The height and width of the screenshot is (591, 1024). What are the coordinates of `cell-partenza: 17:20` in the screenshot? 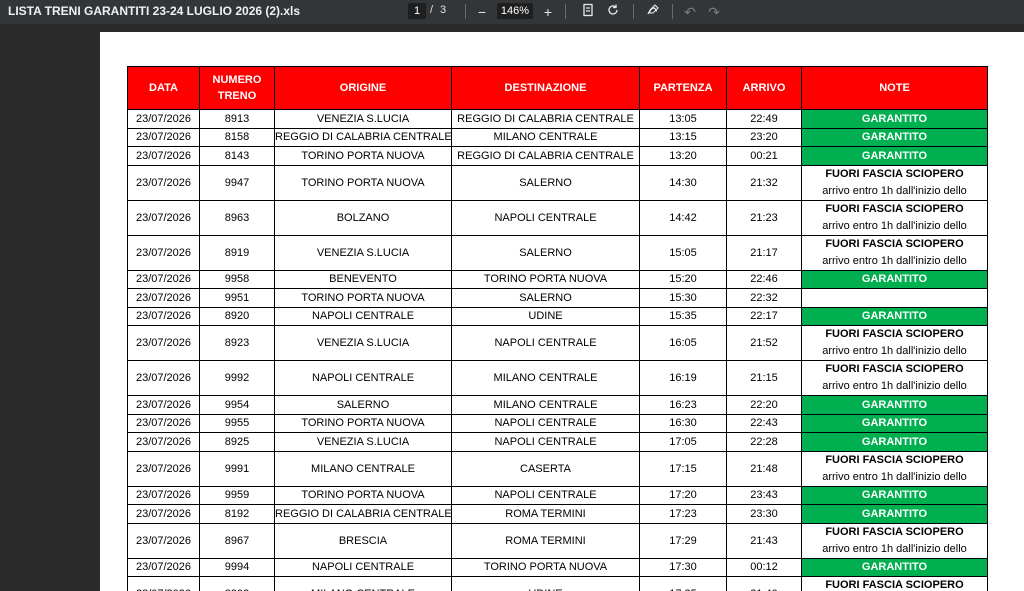 It's located at (683, 495).